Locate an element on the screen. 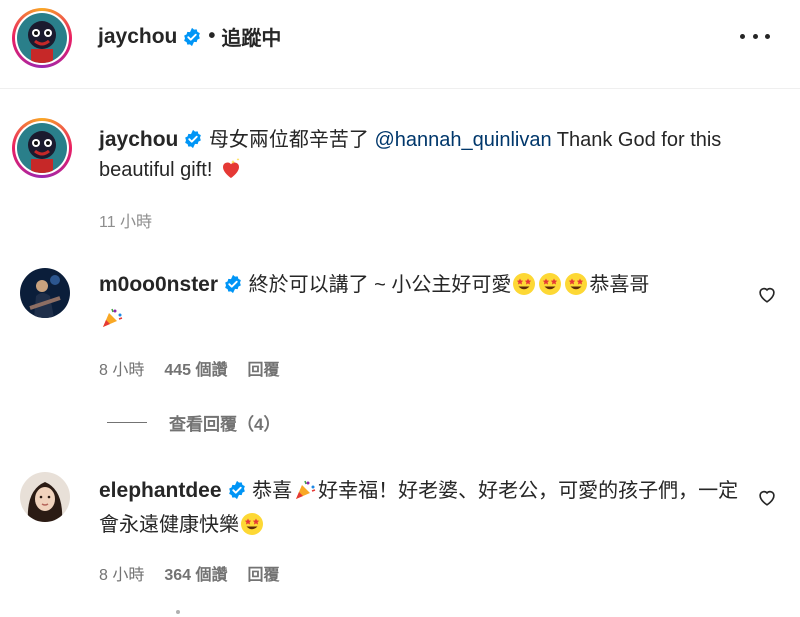 This screenshot has width=800, height=617. header-divider is located at coordinates (400, 88).